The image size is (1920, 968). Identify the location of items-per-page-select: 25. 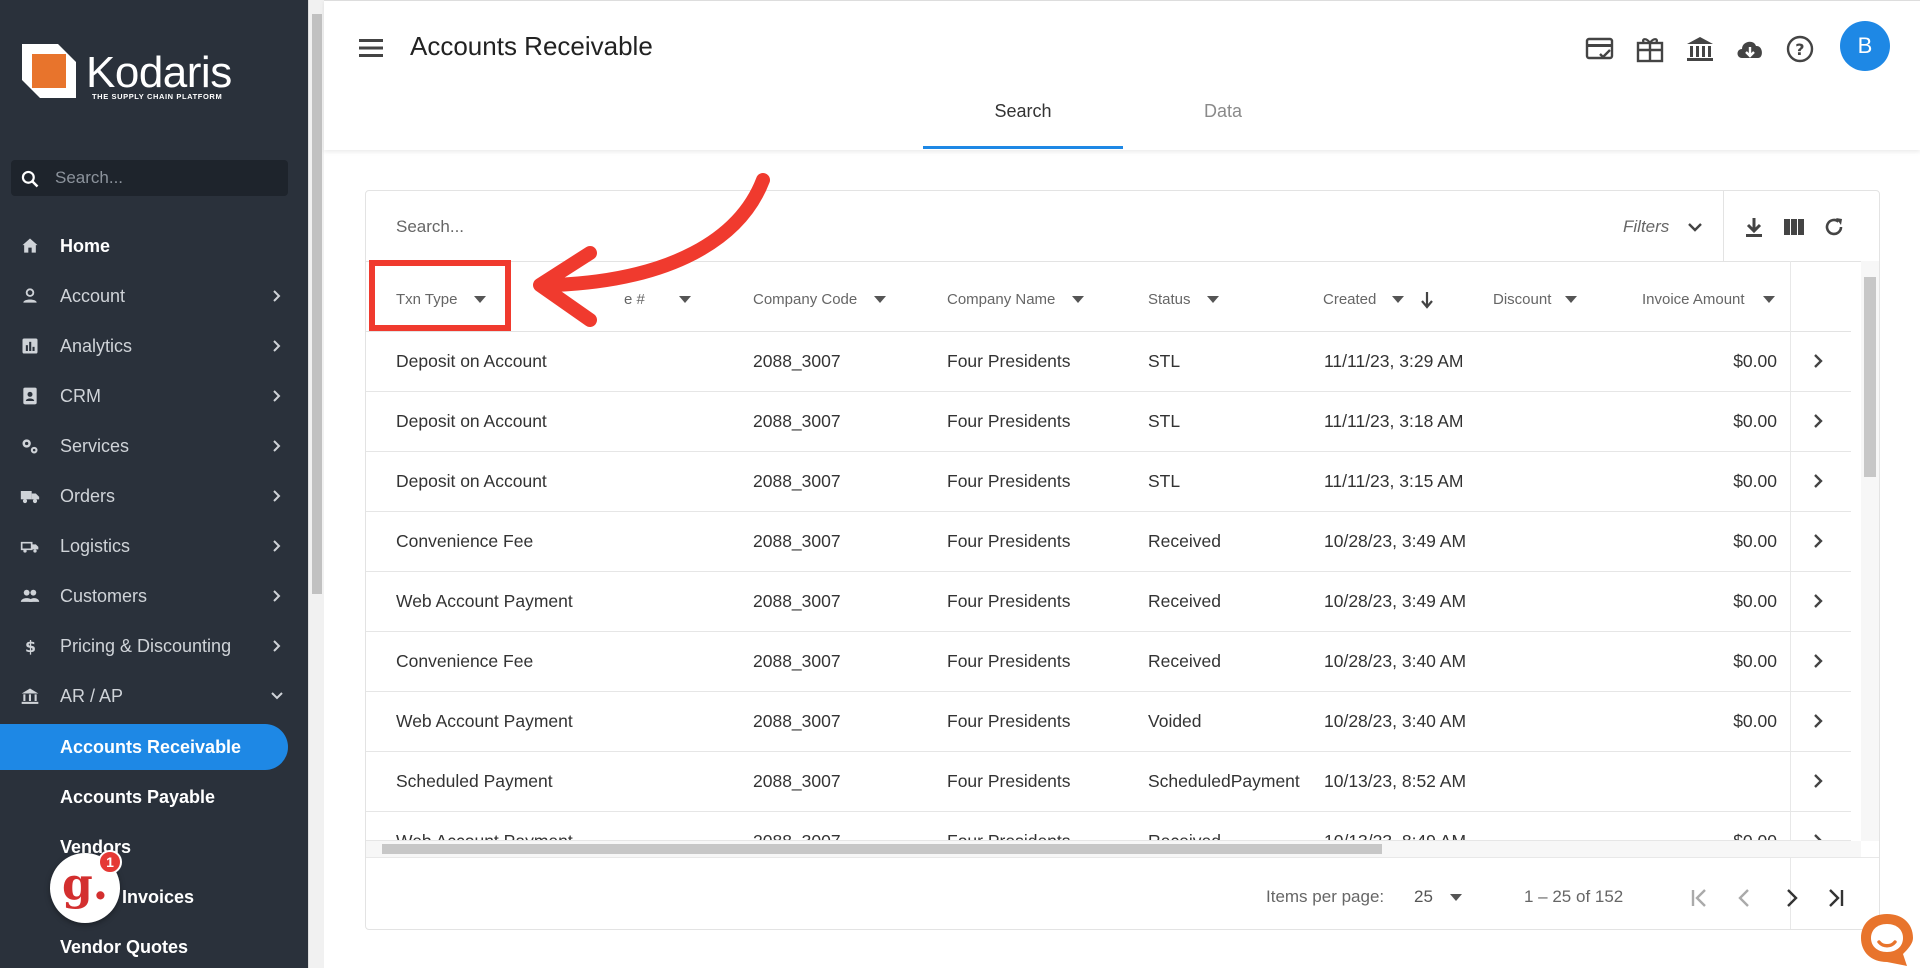
(1423, 897).